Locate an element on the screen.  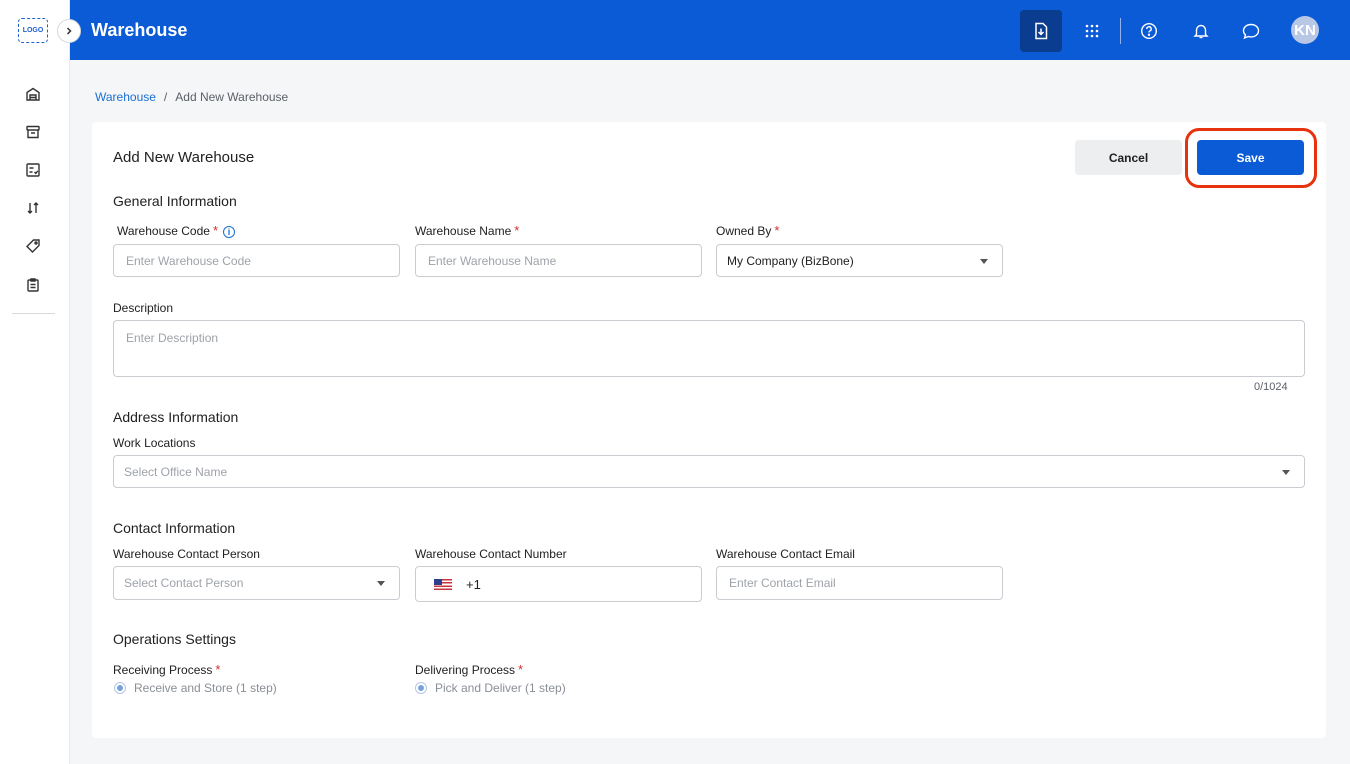
chevron-right-icon is located at coordinates (69, 31).